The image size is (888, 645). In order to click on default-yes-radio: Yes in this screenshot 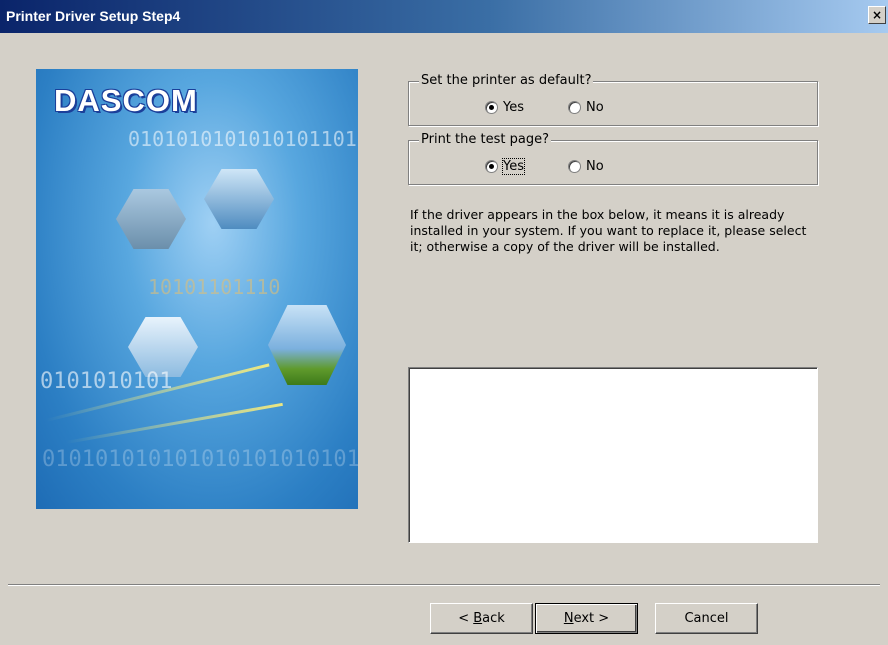, I will do `click(504, 107)`.